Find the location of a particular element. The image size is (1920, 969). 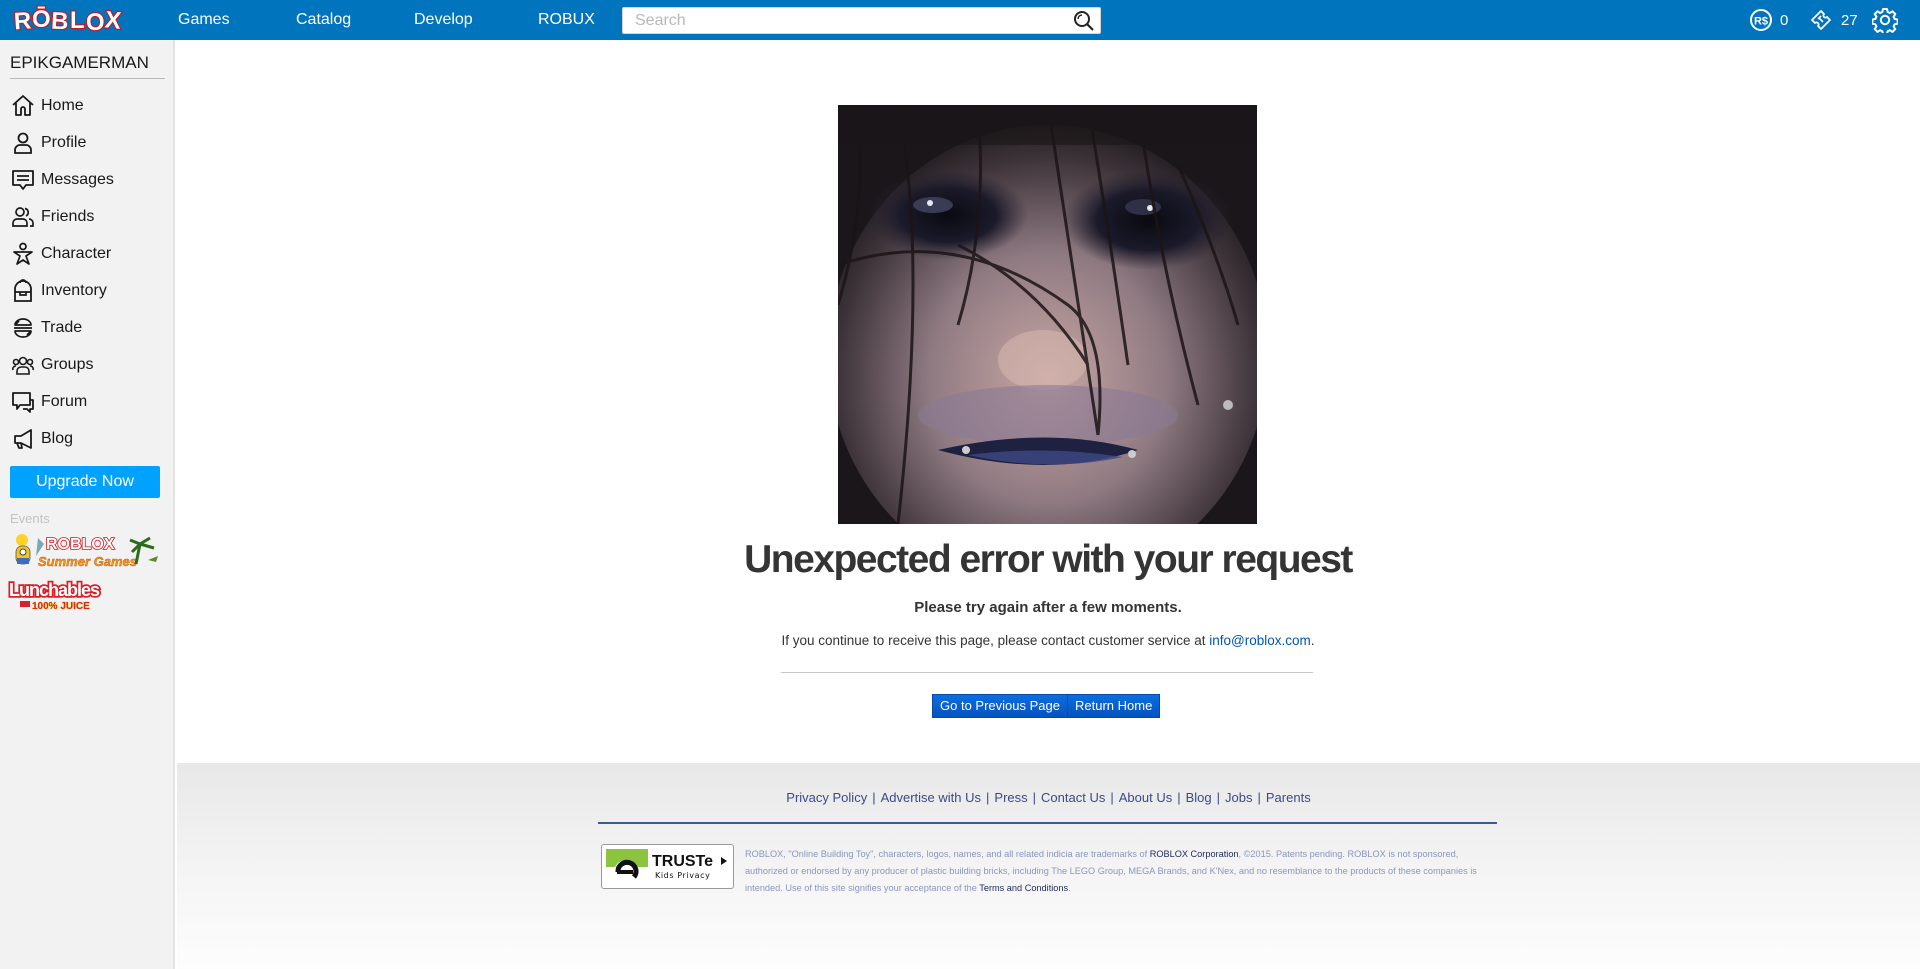

lunchables-logo: Lunchables 100% JUICE is located at coordinates (55, 595).